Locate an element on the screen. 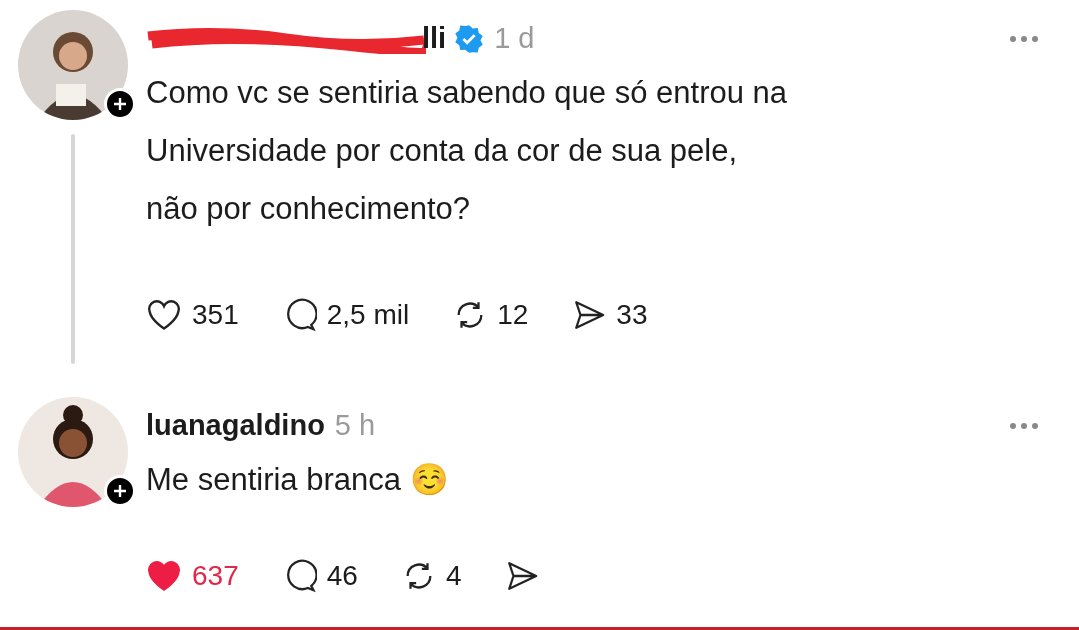  post-text: Universidade por conta da cor de sua pele, is located at coordinates (442, 151).